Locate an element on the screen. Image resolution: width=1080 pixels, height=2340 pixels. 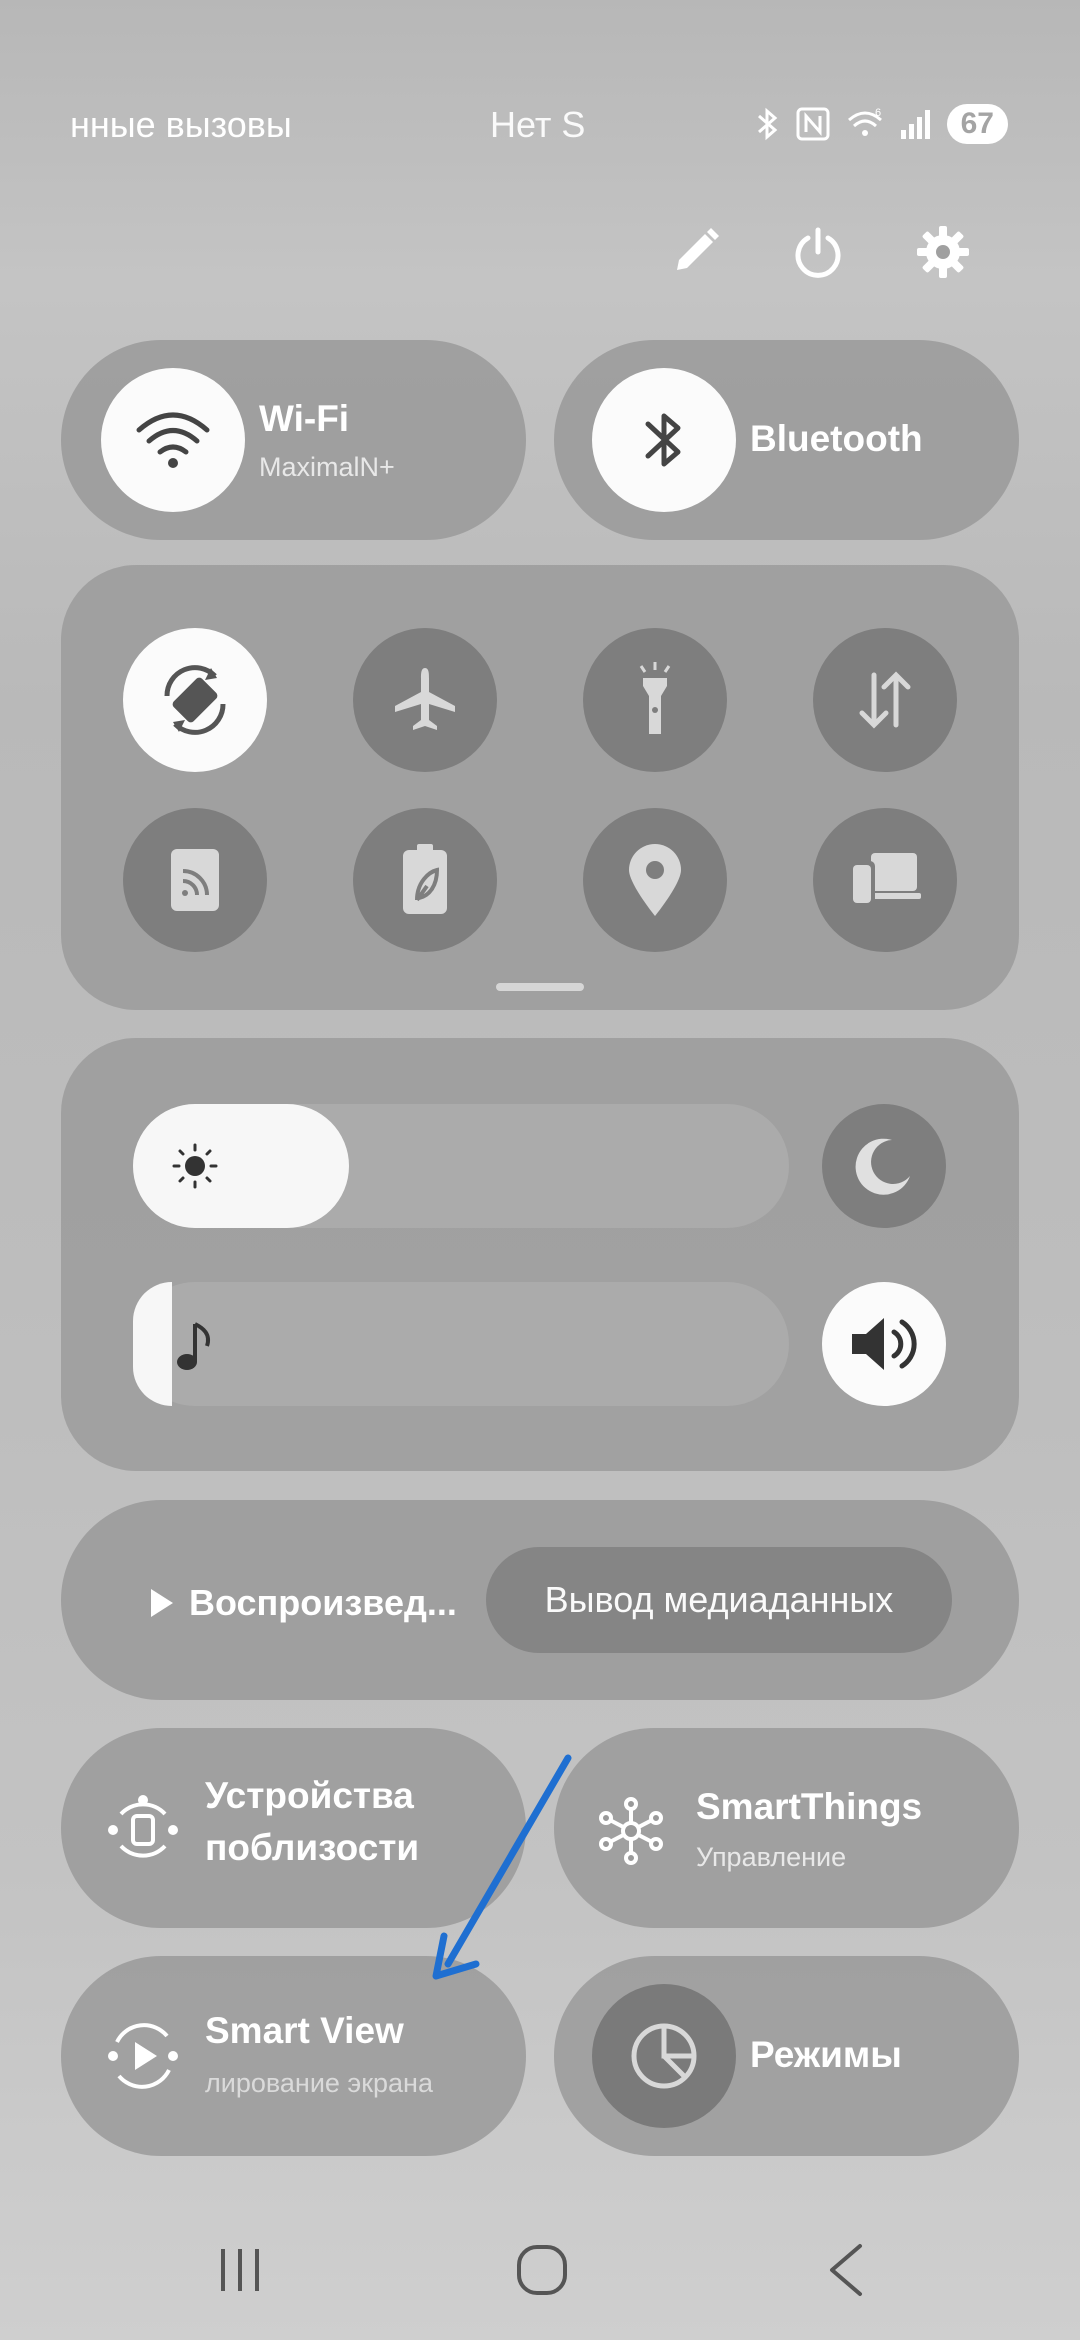
recents-icon is located at coordinates (240, 2270).